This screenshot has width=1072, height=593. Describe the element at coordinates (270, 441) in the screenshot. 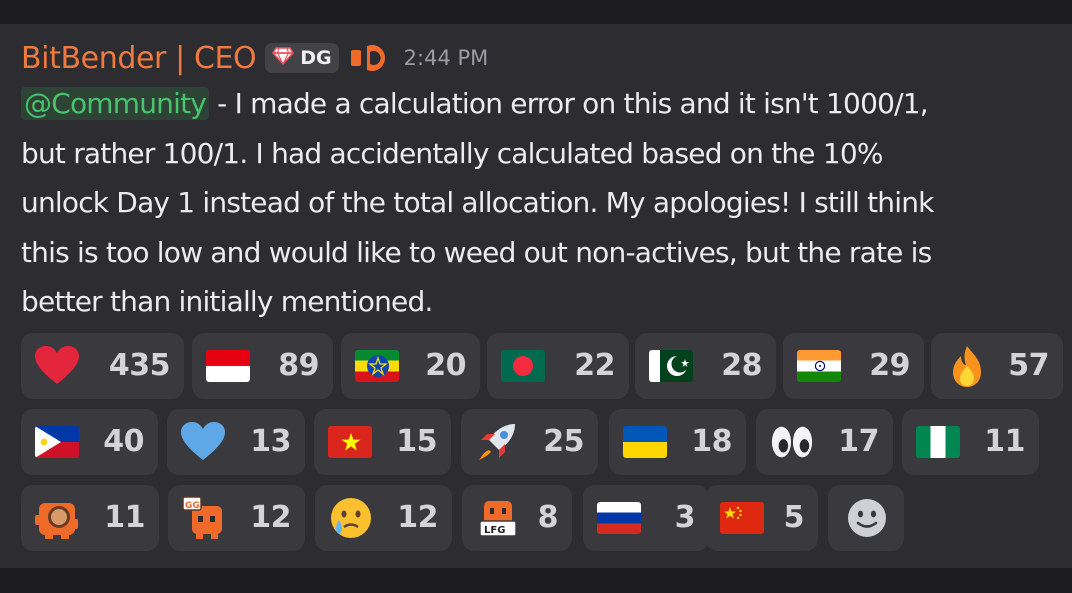

I see `reaction-count: 13` at that location.